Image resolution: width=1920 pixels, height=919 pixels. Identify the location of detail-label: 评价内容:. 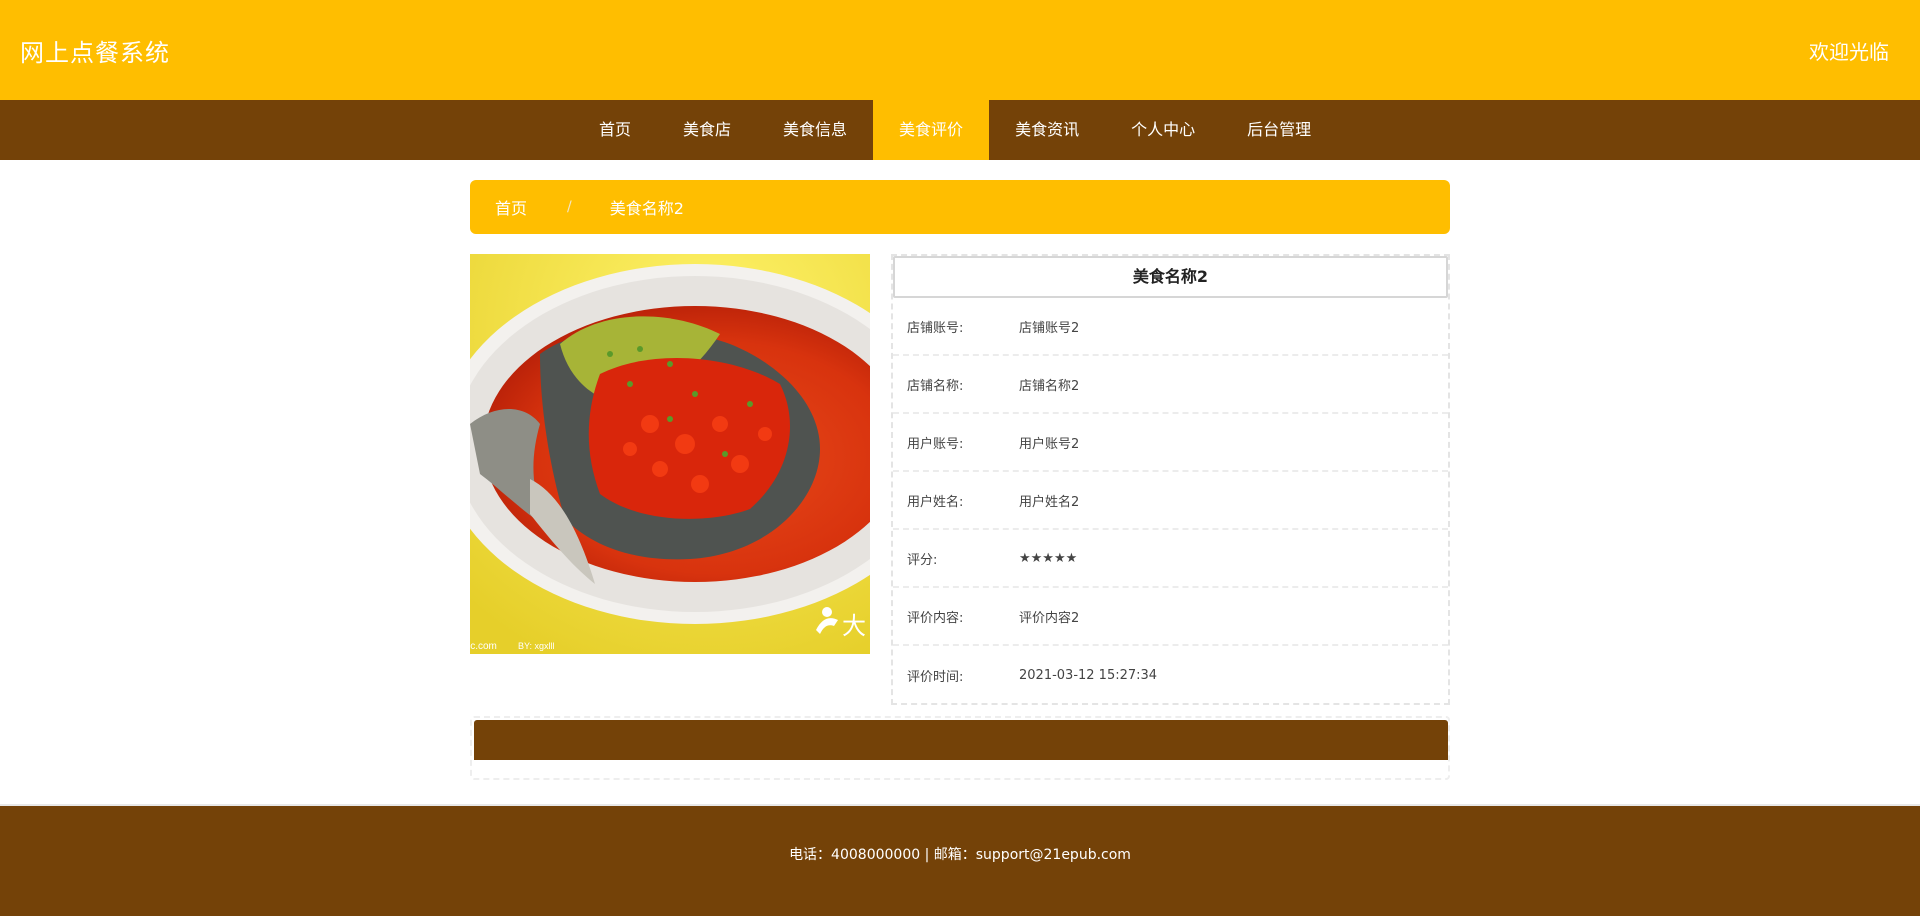
(935, 618).